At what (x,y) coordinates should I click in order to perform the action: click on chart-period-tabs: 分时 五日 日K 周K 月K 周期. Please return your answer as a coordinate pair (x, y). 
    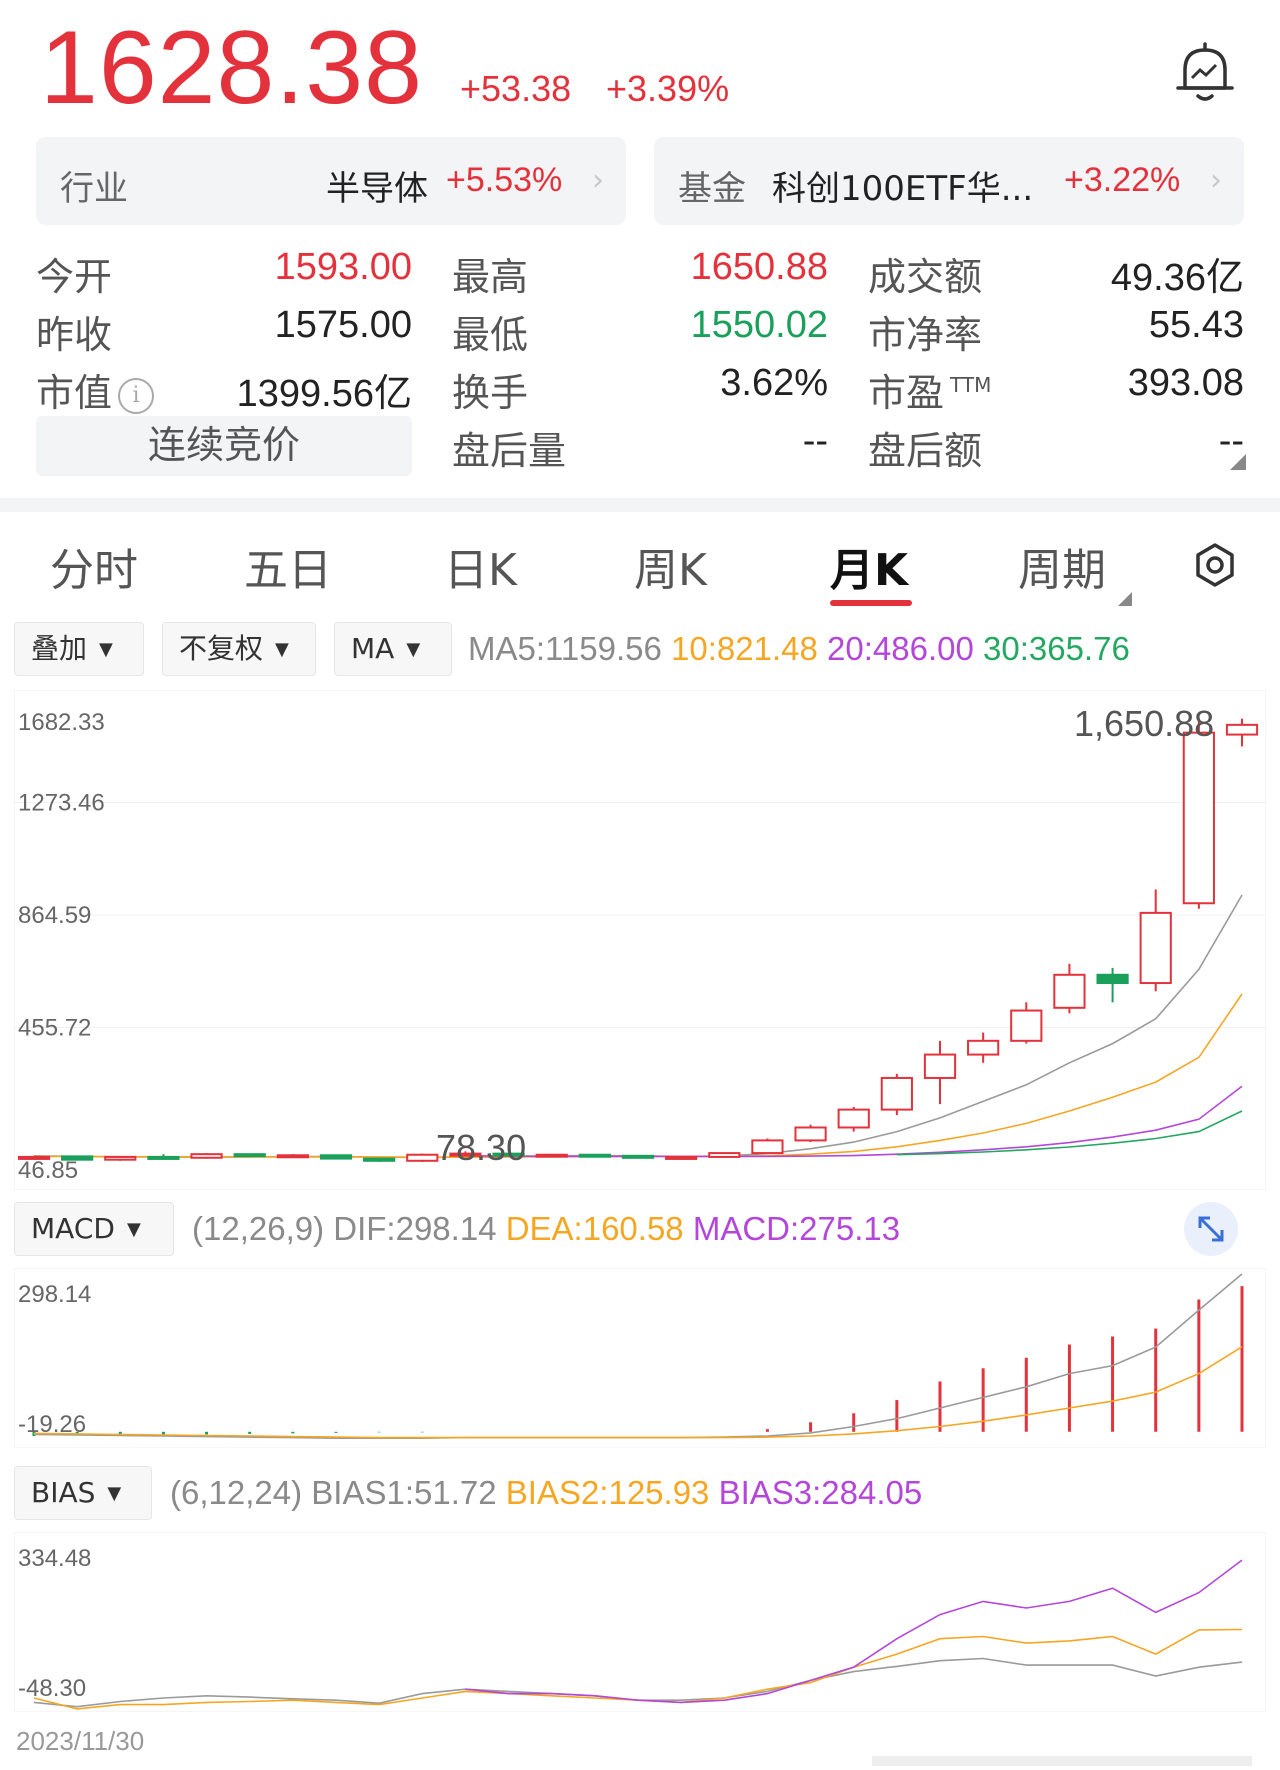
    Looking at the image, I should click on (640, 565).